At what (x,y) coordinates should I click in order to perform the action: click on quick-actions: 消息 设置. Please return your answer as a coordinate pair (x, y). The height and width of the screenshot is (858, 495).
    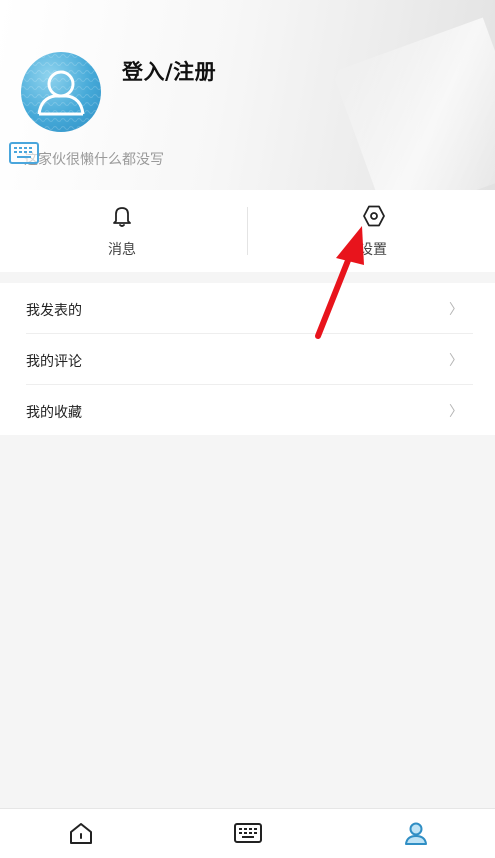
    Looking at the image, I should click on (247, 231).